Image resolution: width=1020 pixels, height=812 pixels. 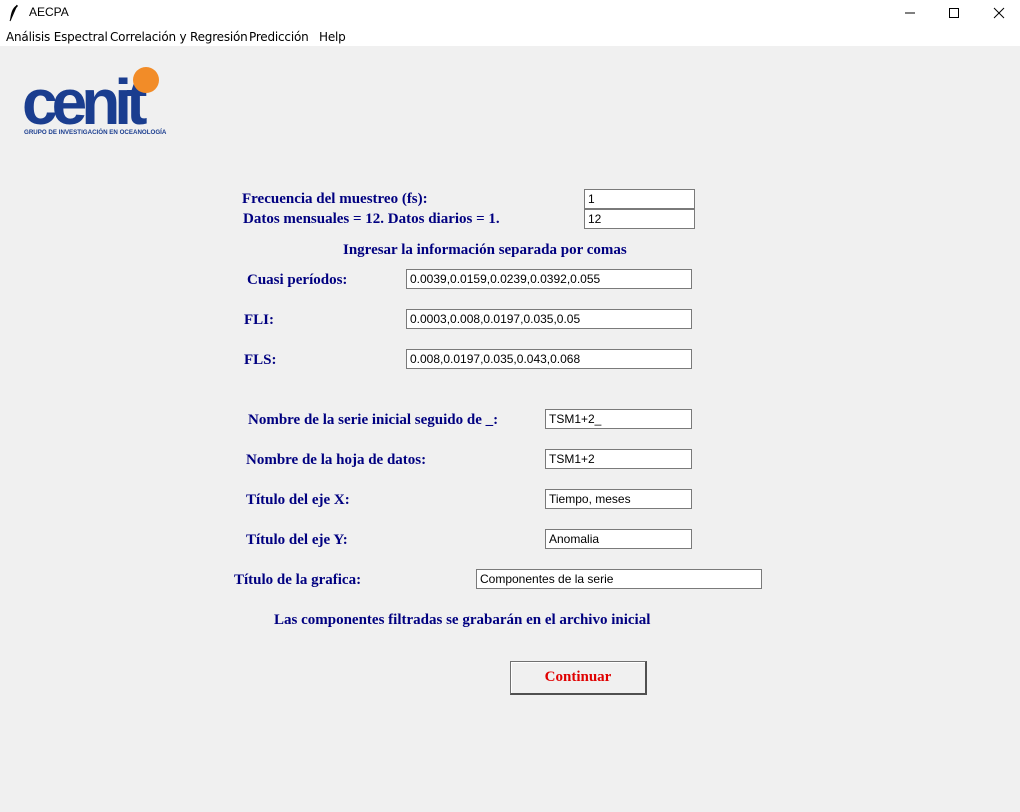 I want to click on menu-help: Help, so click(x=332, y=37).